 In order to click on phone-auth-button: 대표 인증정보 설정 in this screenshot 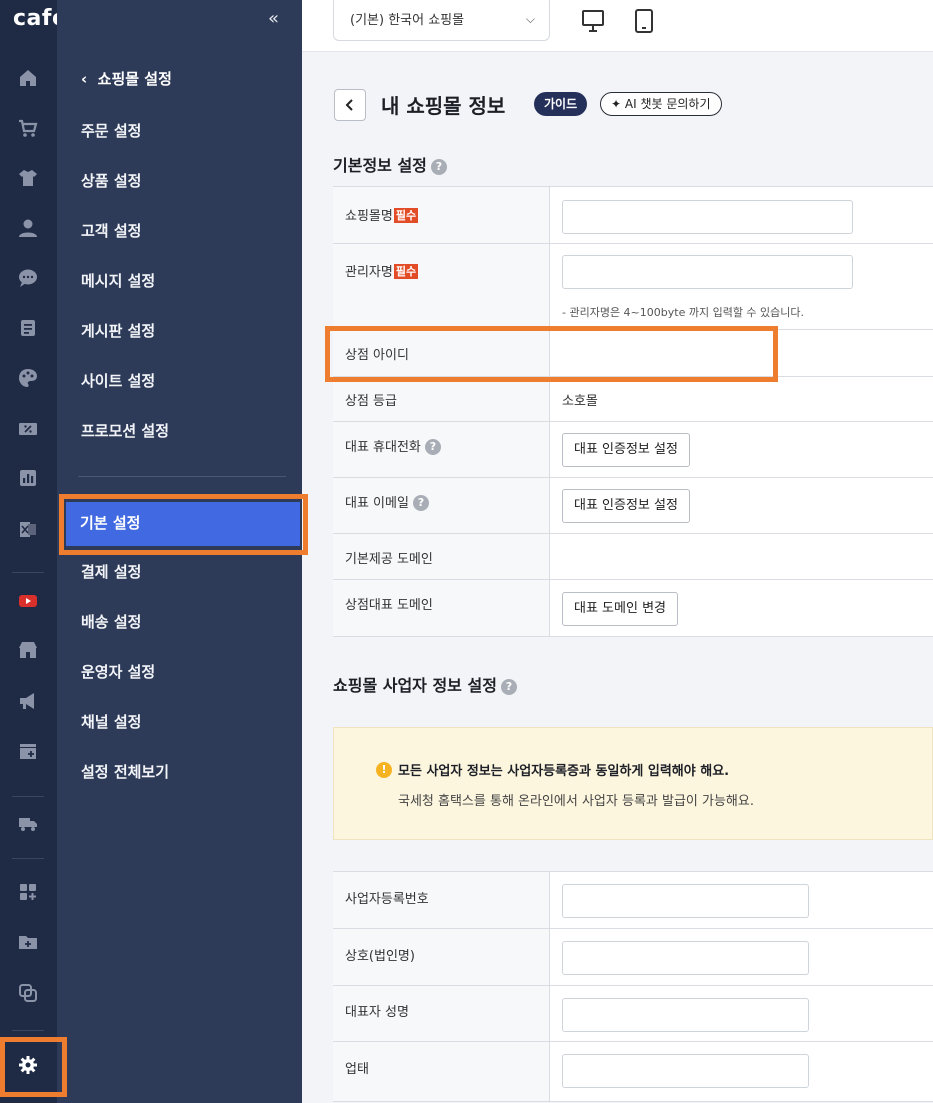, I will do `click(626, 450)`.